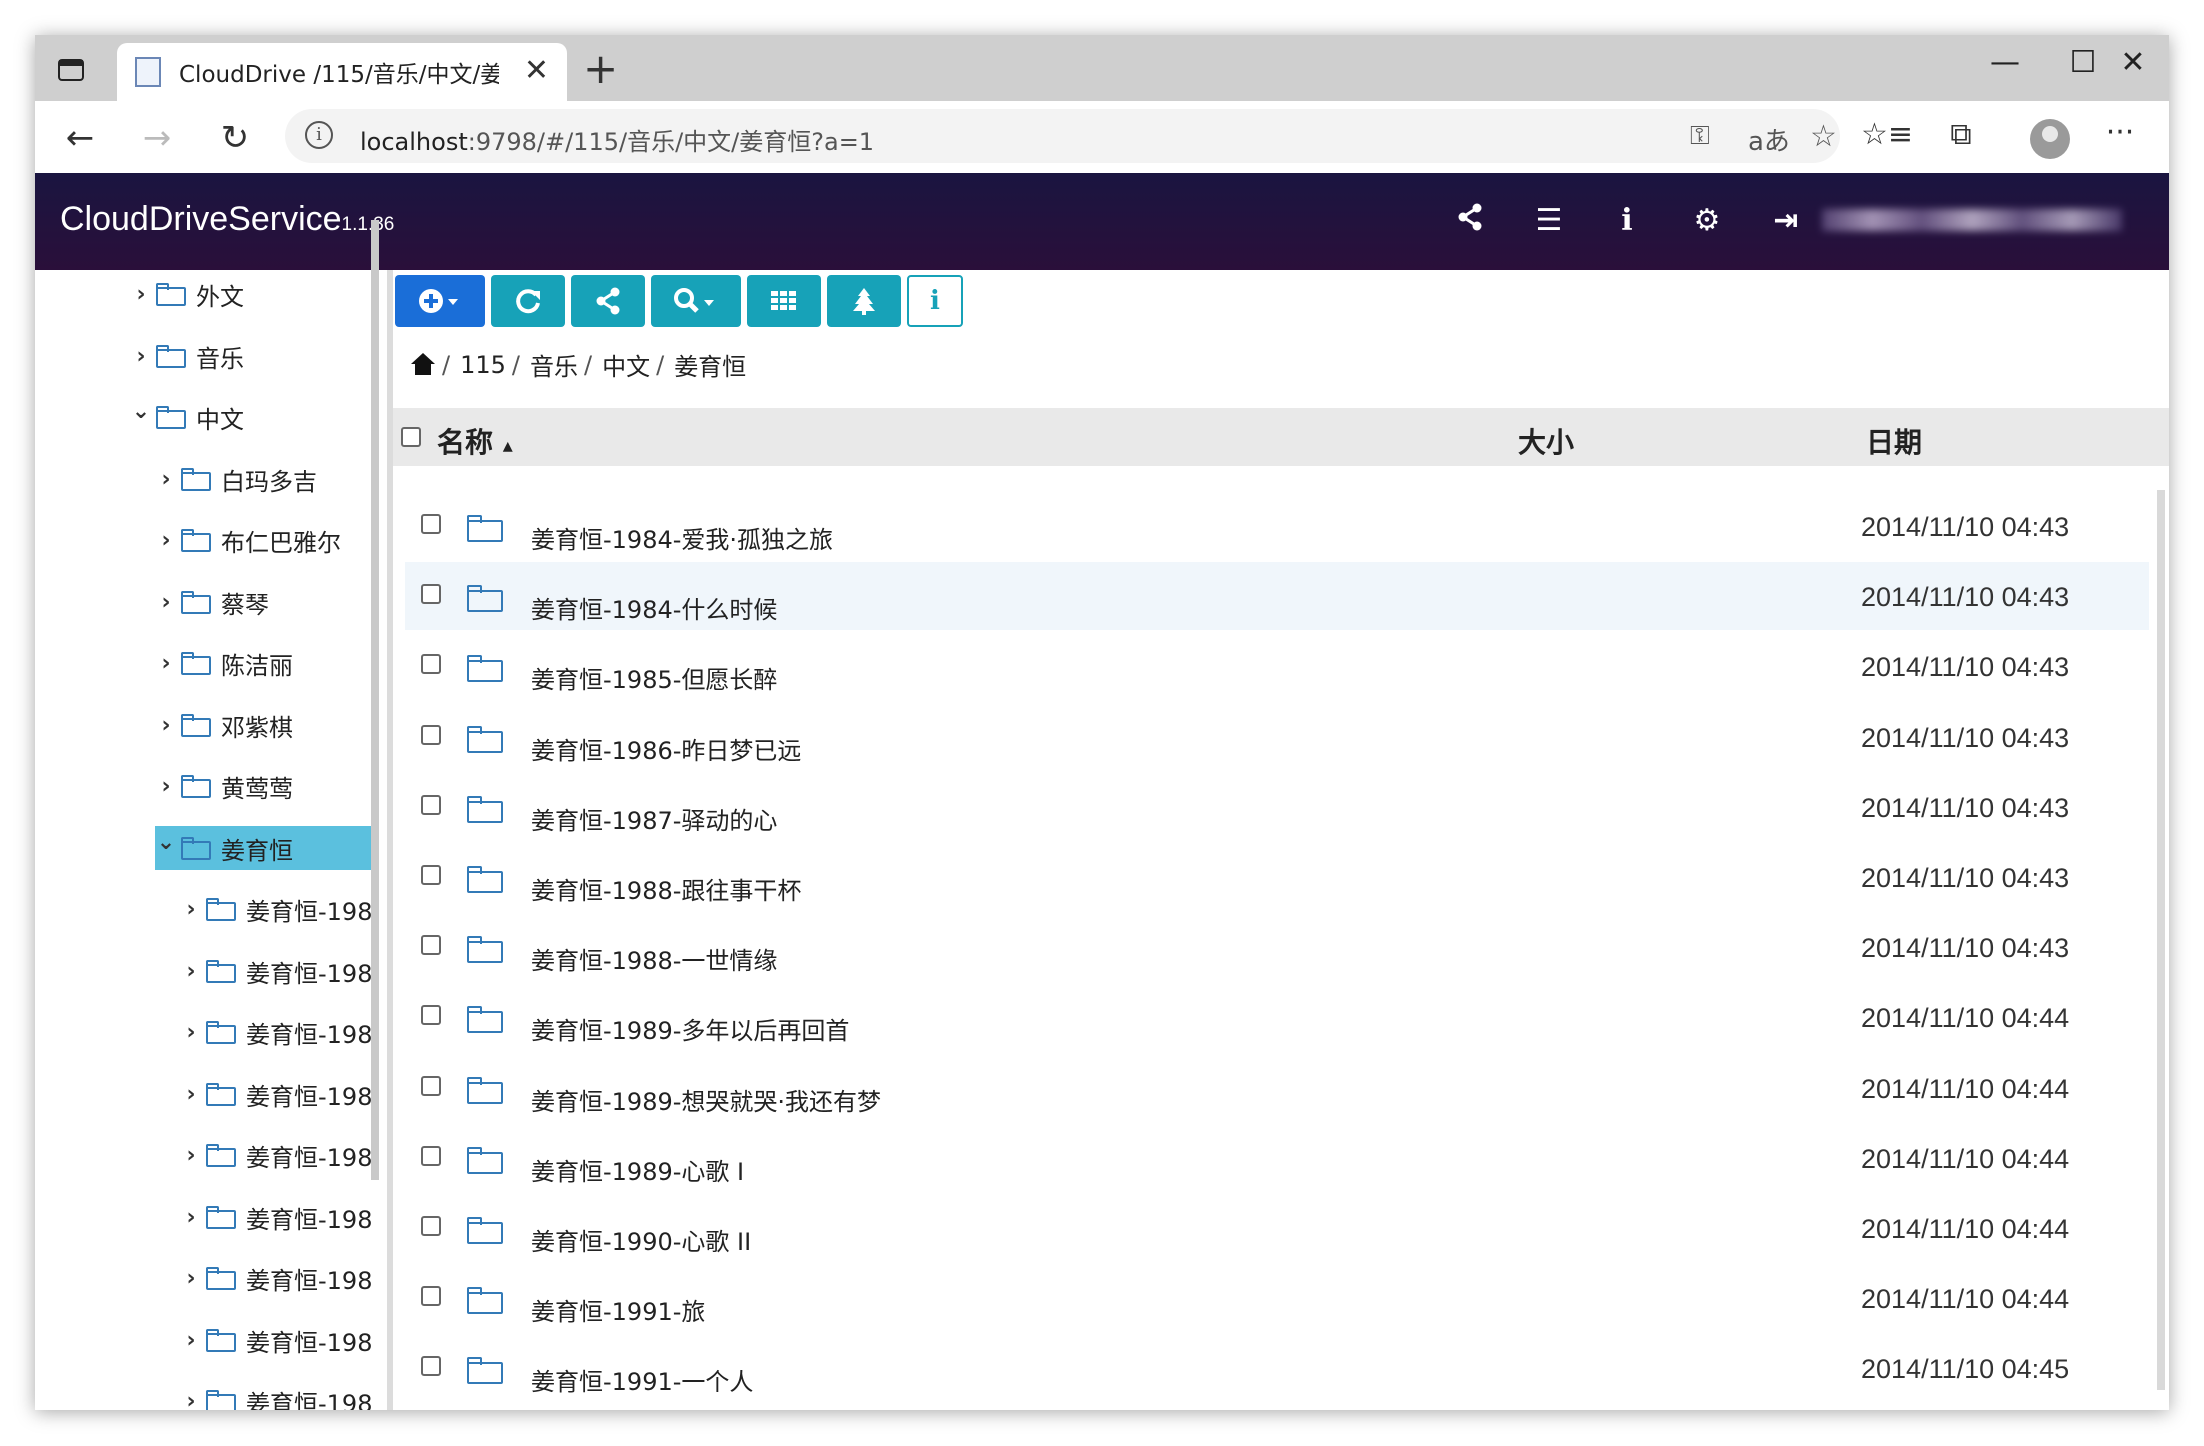 The width and height of the screenshot is (2204, 1446). Describe the element at coordinates (235, 138) in the screenshot. I see `reload-button: ↻` at that location.